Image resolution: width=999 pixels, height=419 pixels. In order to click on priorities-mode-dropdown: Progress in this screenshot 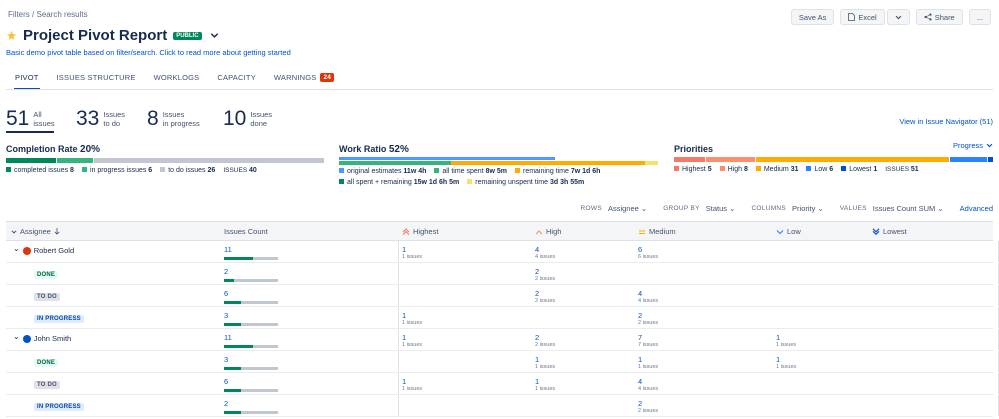, I will do `click(973, 145)`.